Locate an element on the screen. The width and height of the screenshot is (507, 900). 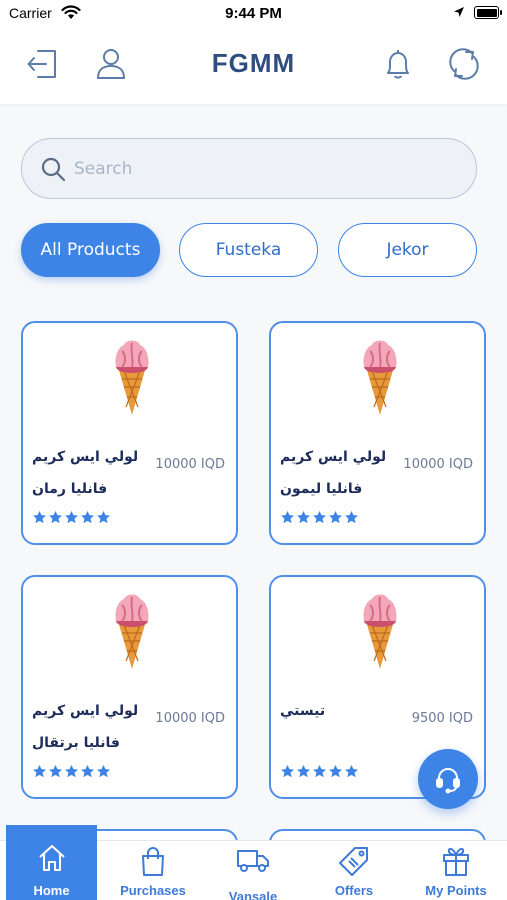
filter-fusteka: Fusteka is located at coordinates (248, 250).